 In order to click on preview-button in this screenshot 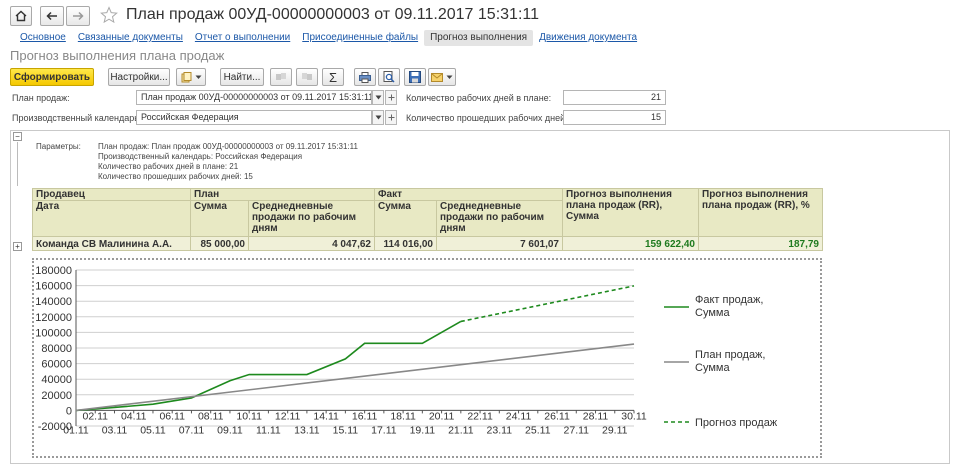, I will do `click(389, 77)`.